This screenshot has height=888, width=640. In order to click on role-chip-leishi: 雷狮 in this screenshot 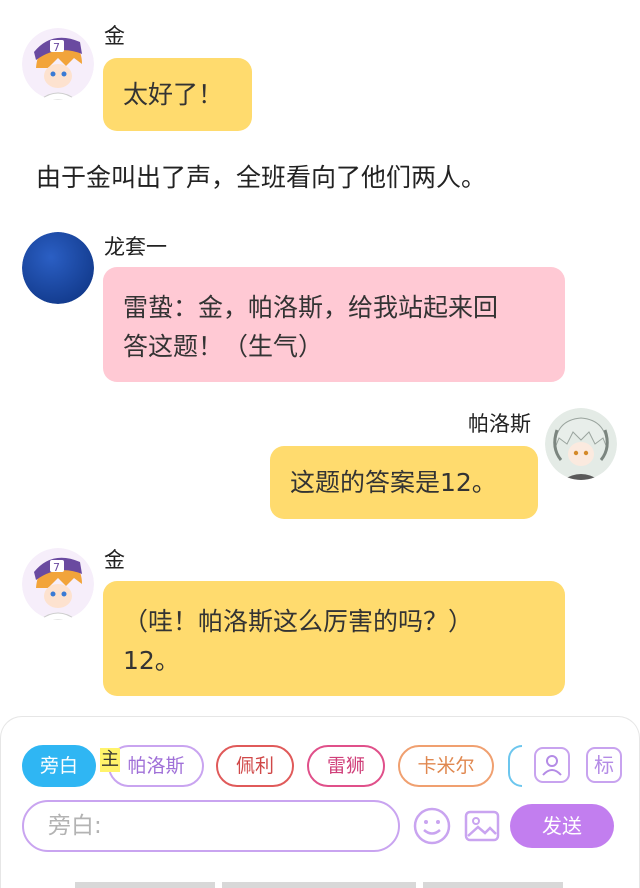, I will do `click(346, 766)`.